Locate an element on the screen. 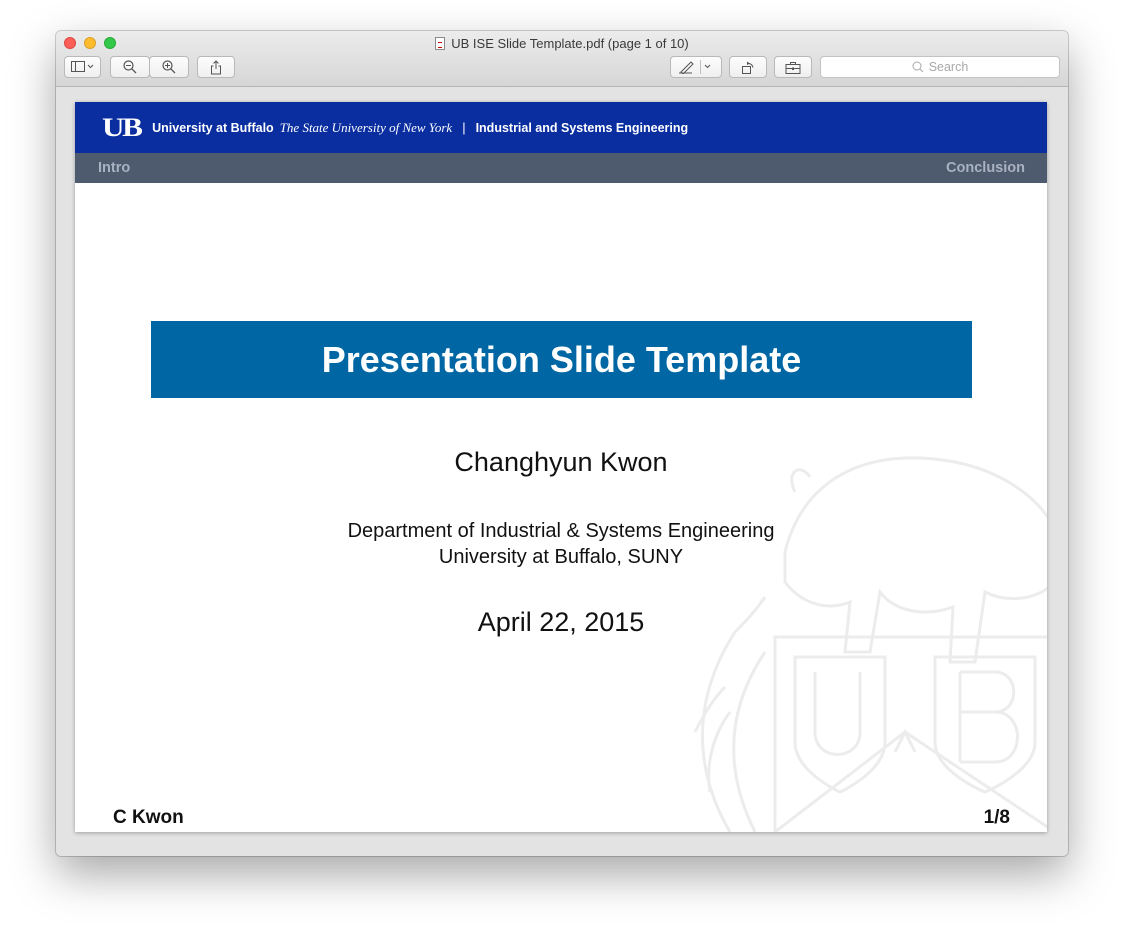  header-department: Industrial and Systems Engineering is located at coordinates (582, 127).